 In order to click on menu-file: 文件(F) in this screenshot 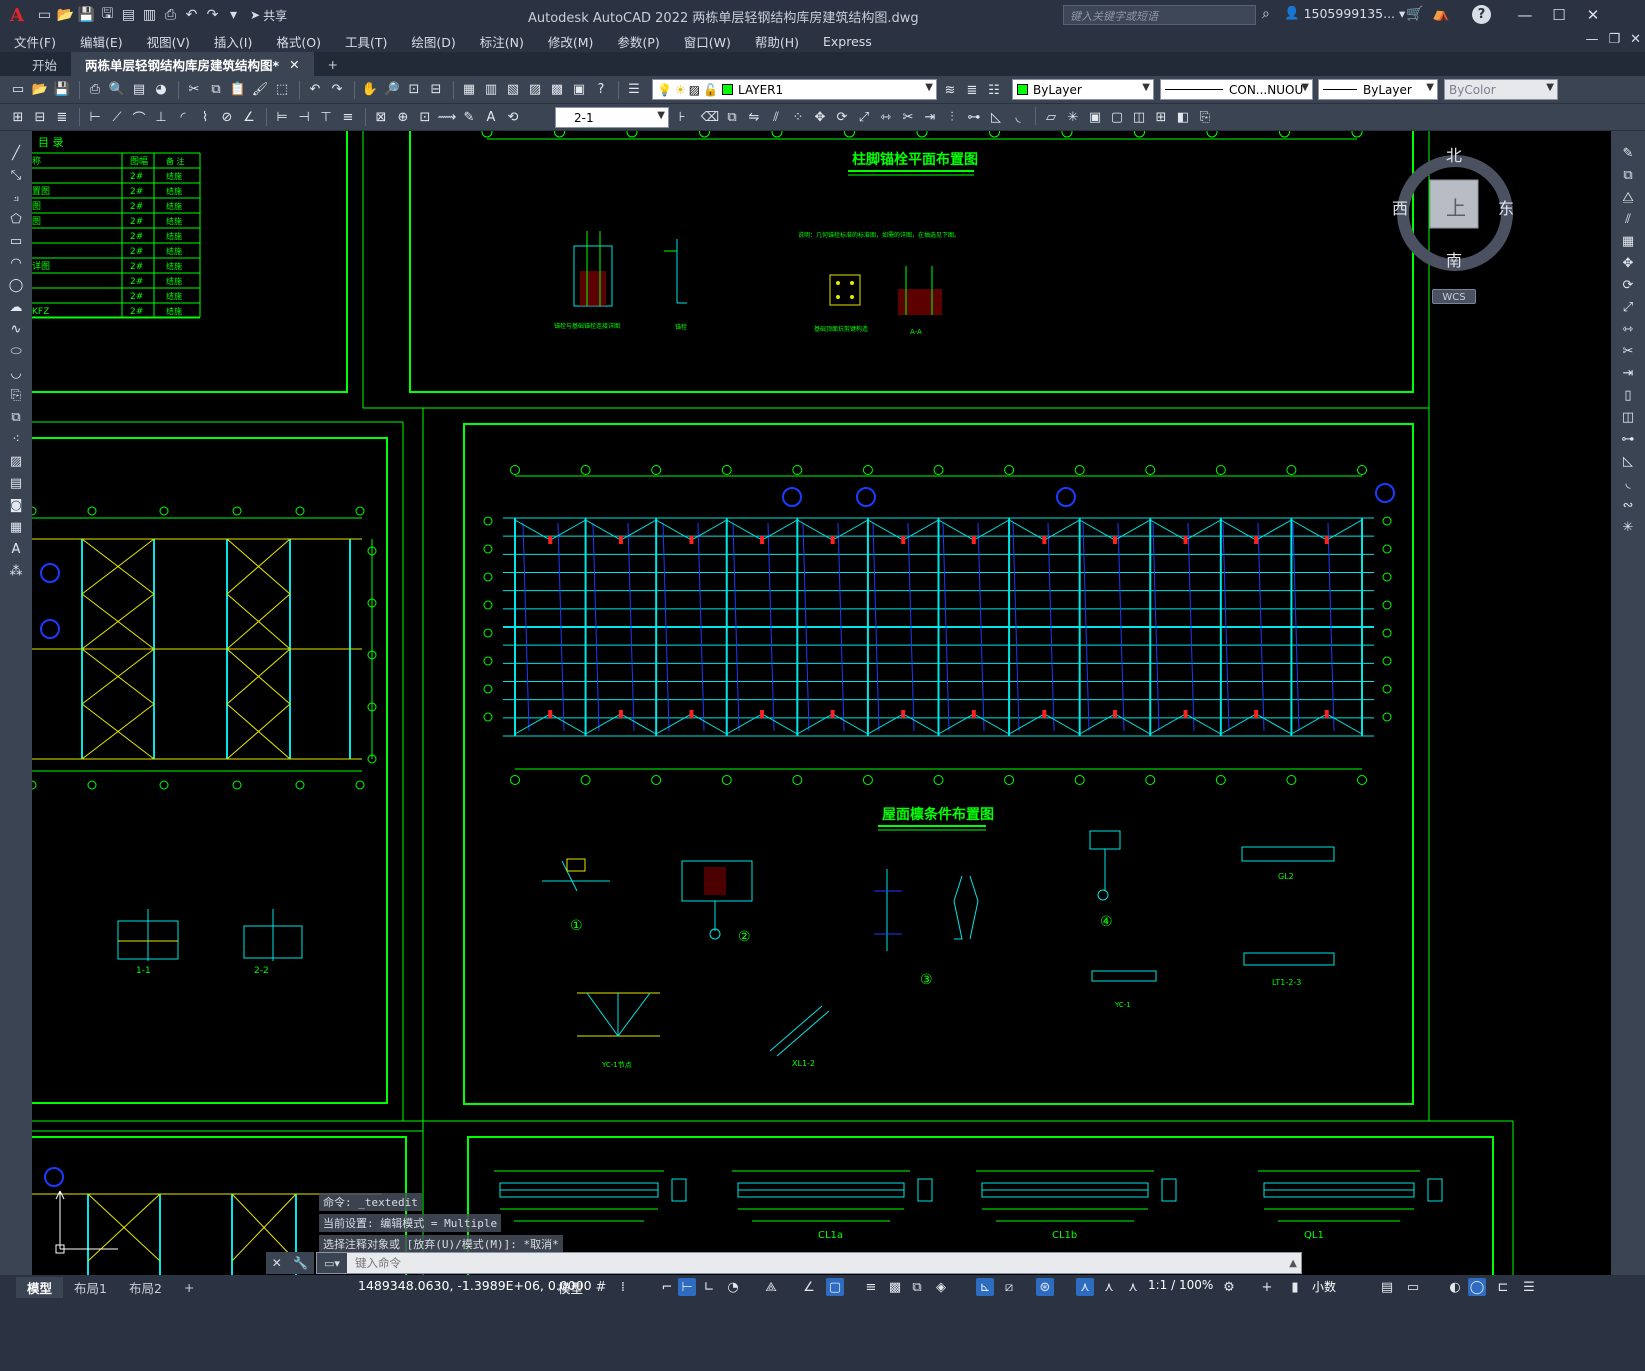, I will do `click(35, 41)`.